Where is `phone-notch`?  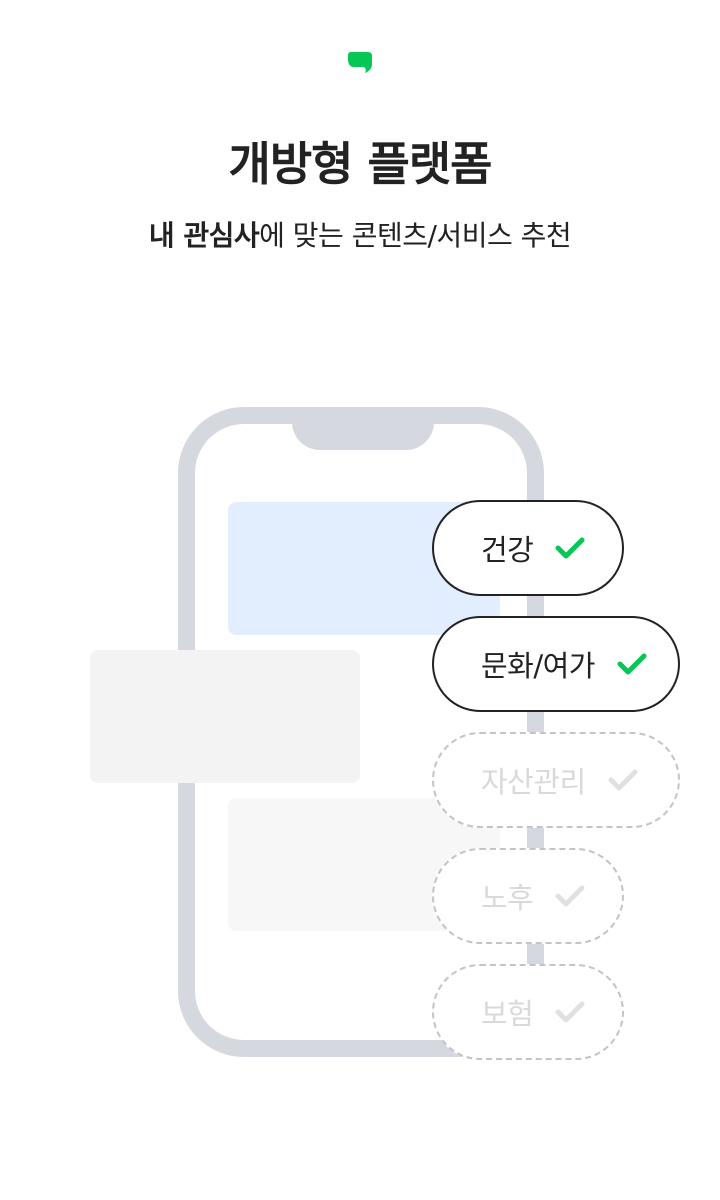
phone-notch is located at coordinates (363, 435).